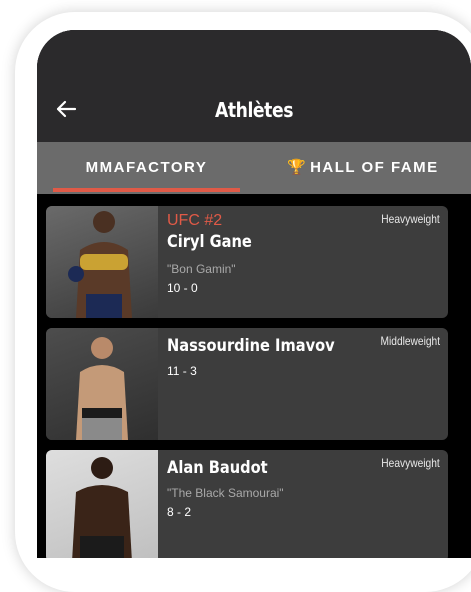  Describe the element at coordinates (410, 341) in the screenshot. I see `athlete-weight-class: Middleweight` at that location.